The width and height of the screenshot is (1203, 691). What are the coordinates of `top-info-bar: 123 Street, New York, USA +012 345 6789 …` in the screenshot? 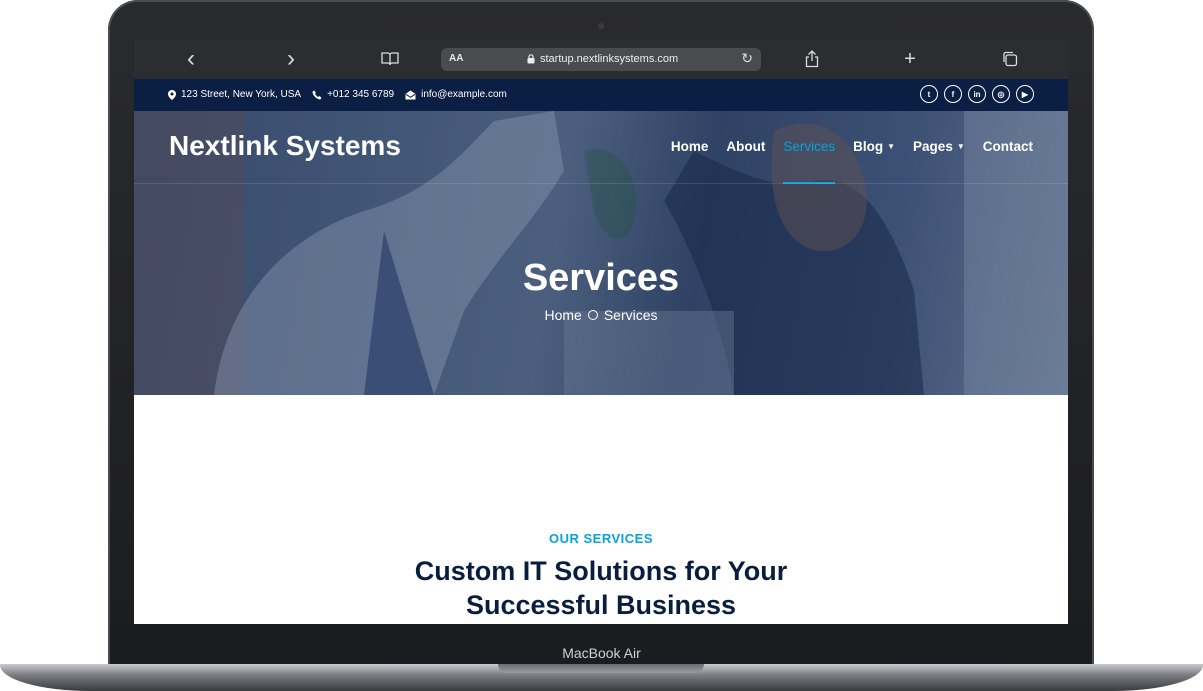 It's located at (601, 95).